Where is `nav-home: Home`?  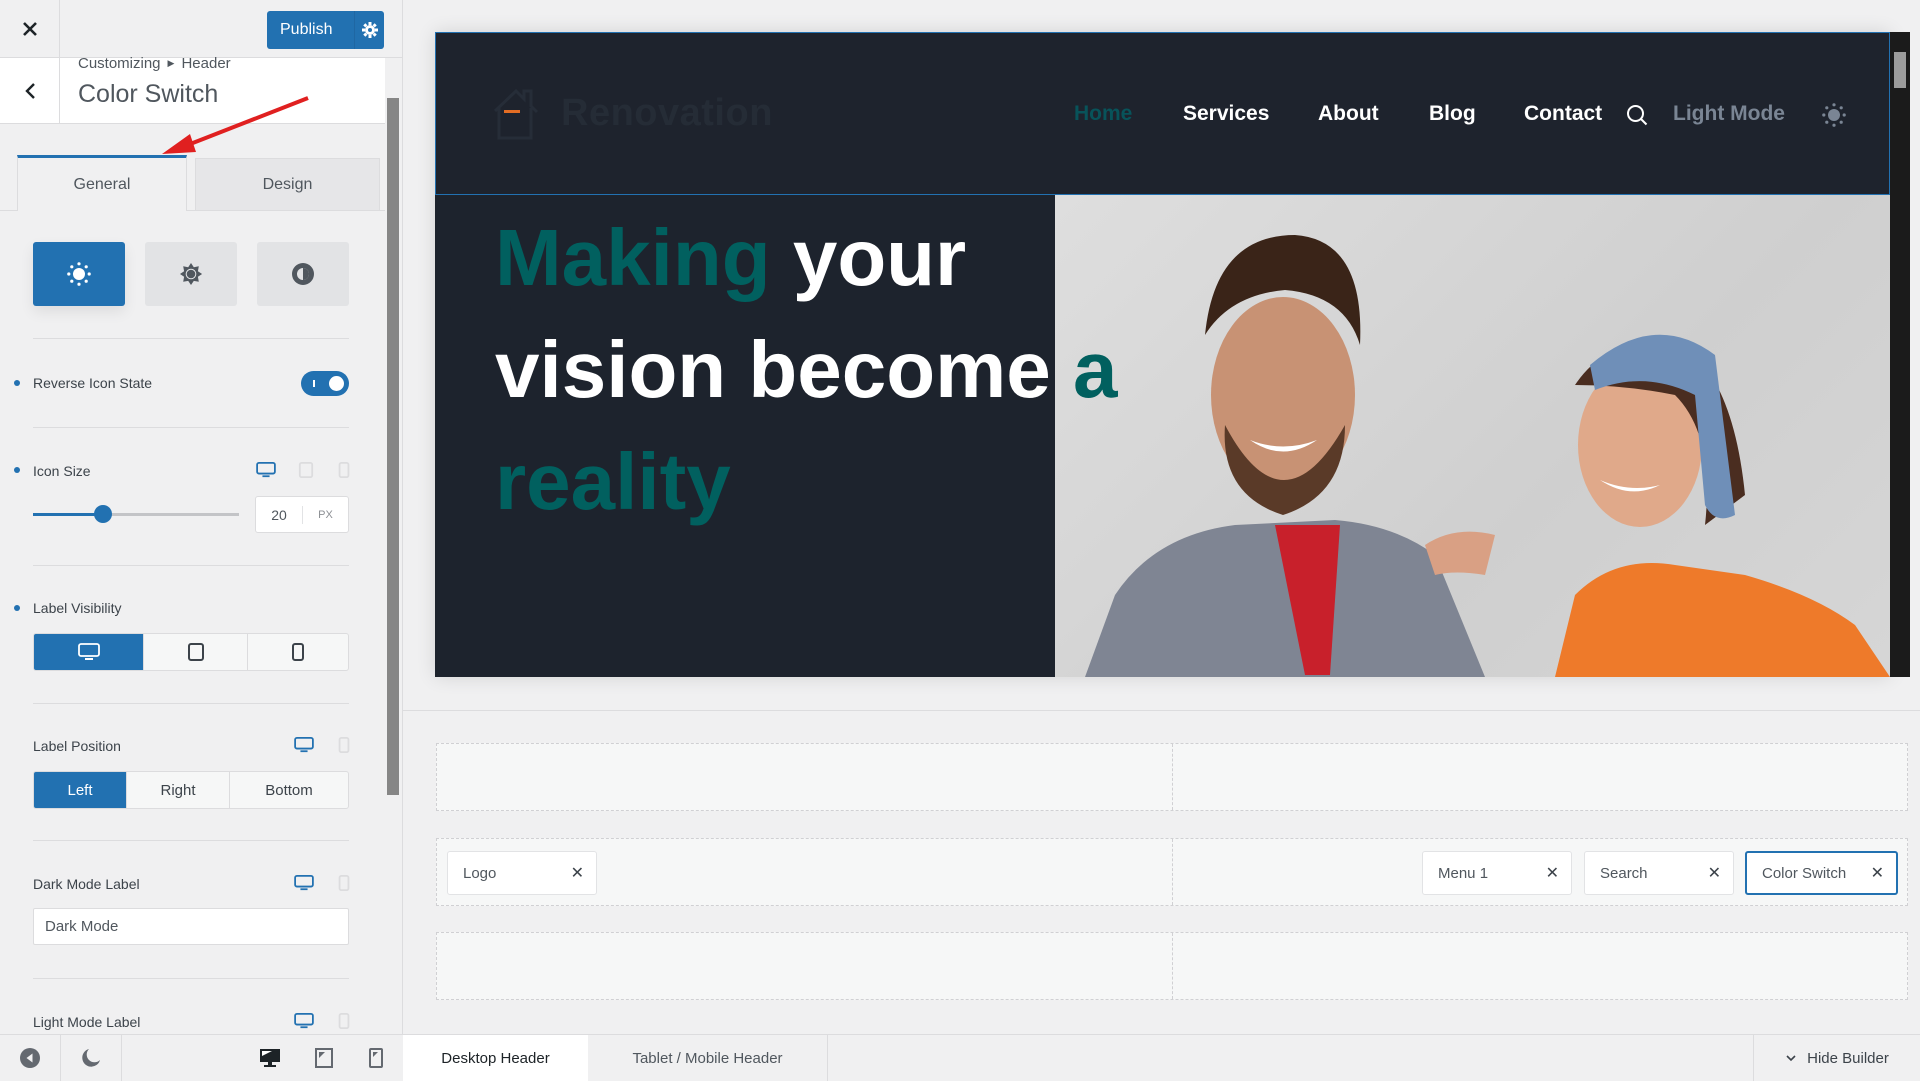 nav-home: Home is located at coordinates (1103, 114).